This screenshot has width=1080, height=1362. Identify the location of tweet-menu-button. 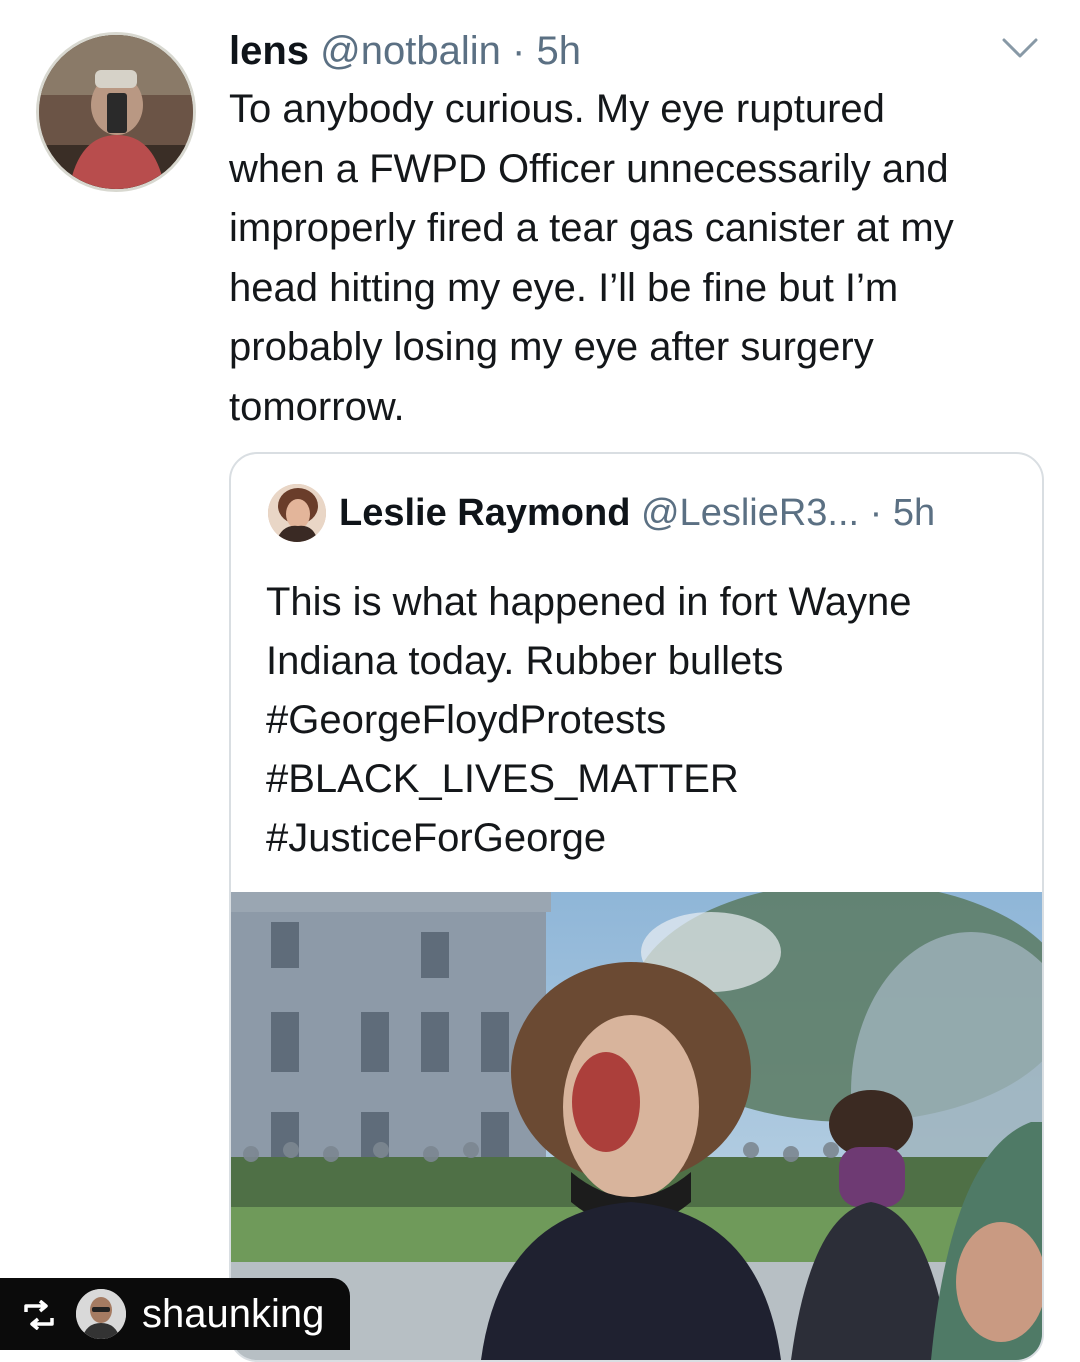
(1020, 48).